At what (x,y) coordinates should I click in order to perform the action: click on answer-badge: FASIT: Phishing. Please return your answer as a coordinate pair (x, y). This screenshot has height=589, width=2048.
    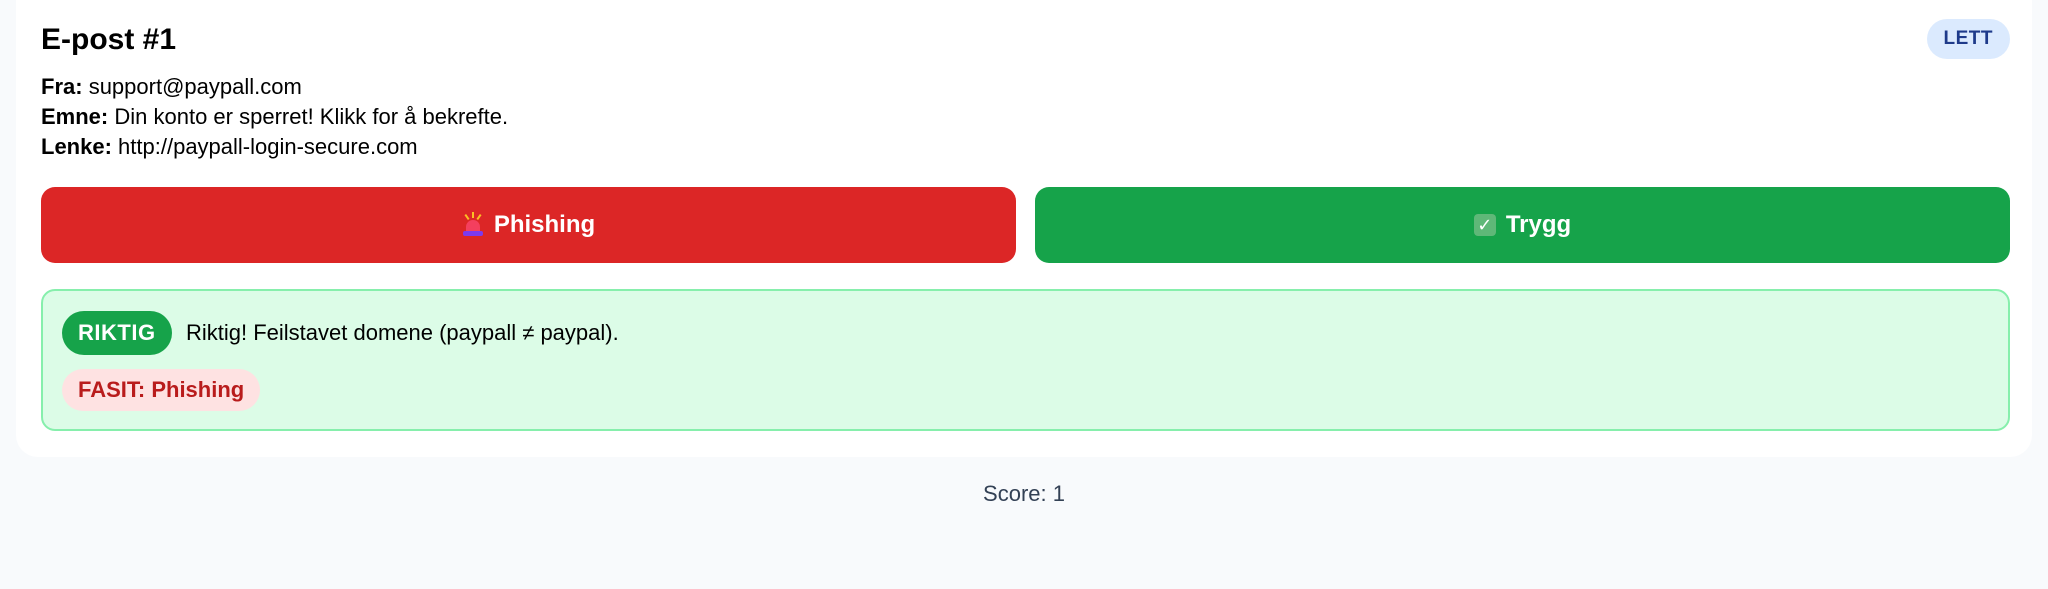
    Looking at the image, I should click on (161, 390).